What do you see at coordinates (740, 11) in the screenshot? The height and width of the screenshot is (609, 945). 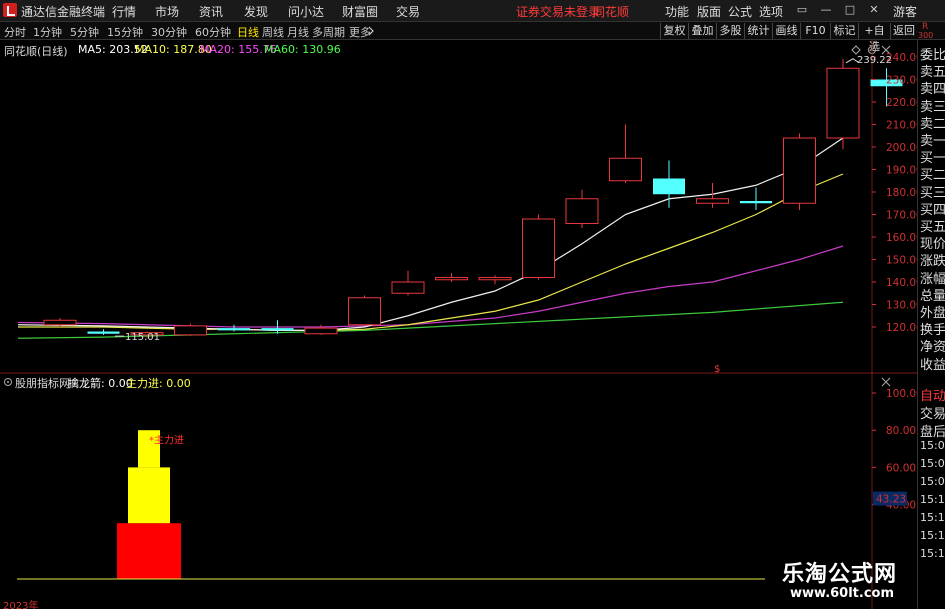 I see `menu-gongshi: 公式` at bounding box center [740, 11].